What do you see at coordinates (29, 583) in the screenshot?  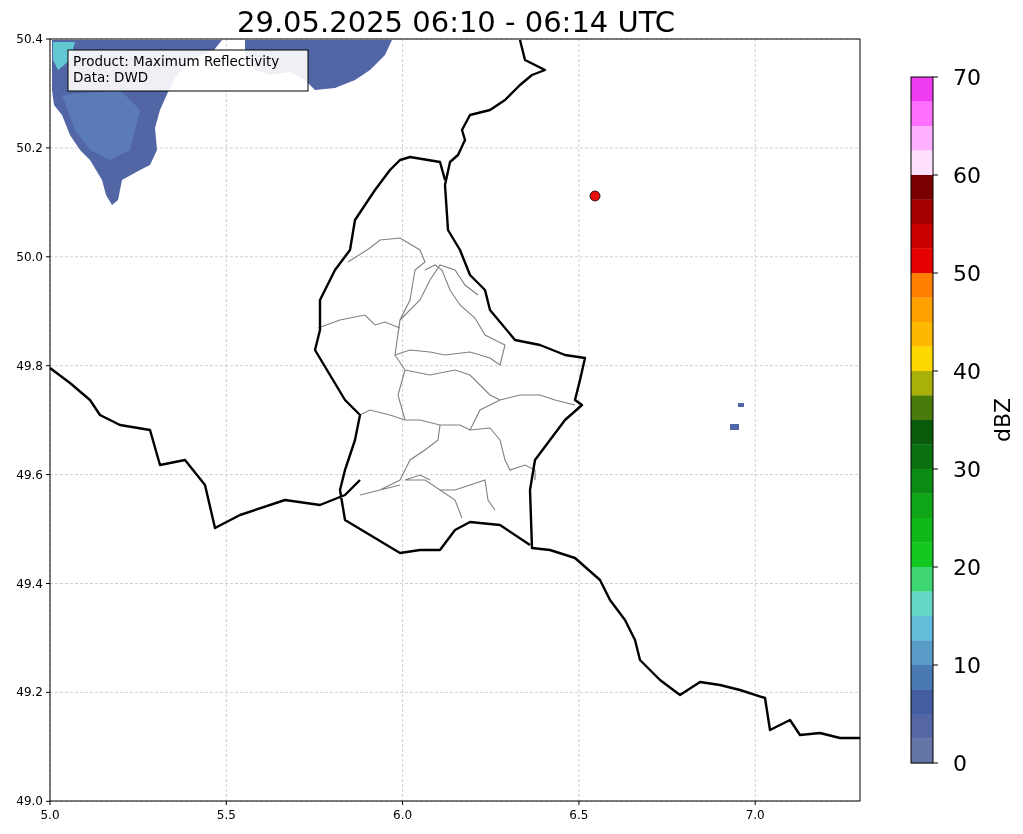 I see `y-tick-label: 49.4` at bounding box center [29, 583].